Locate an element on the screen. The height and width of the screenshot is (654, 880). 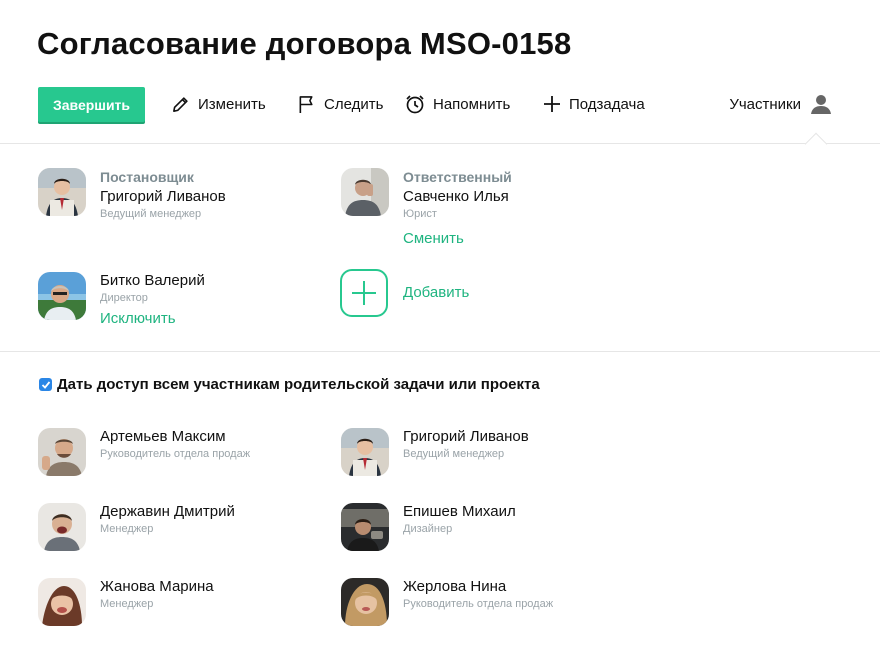
follow-button: Следить is located at coordinates (340, 104).